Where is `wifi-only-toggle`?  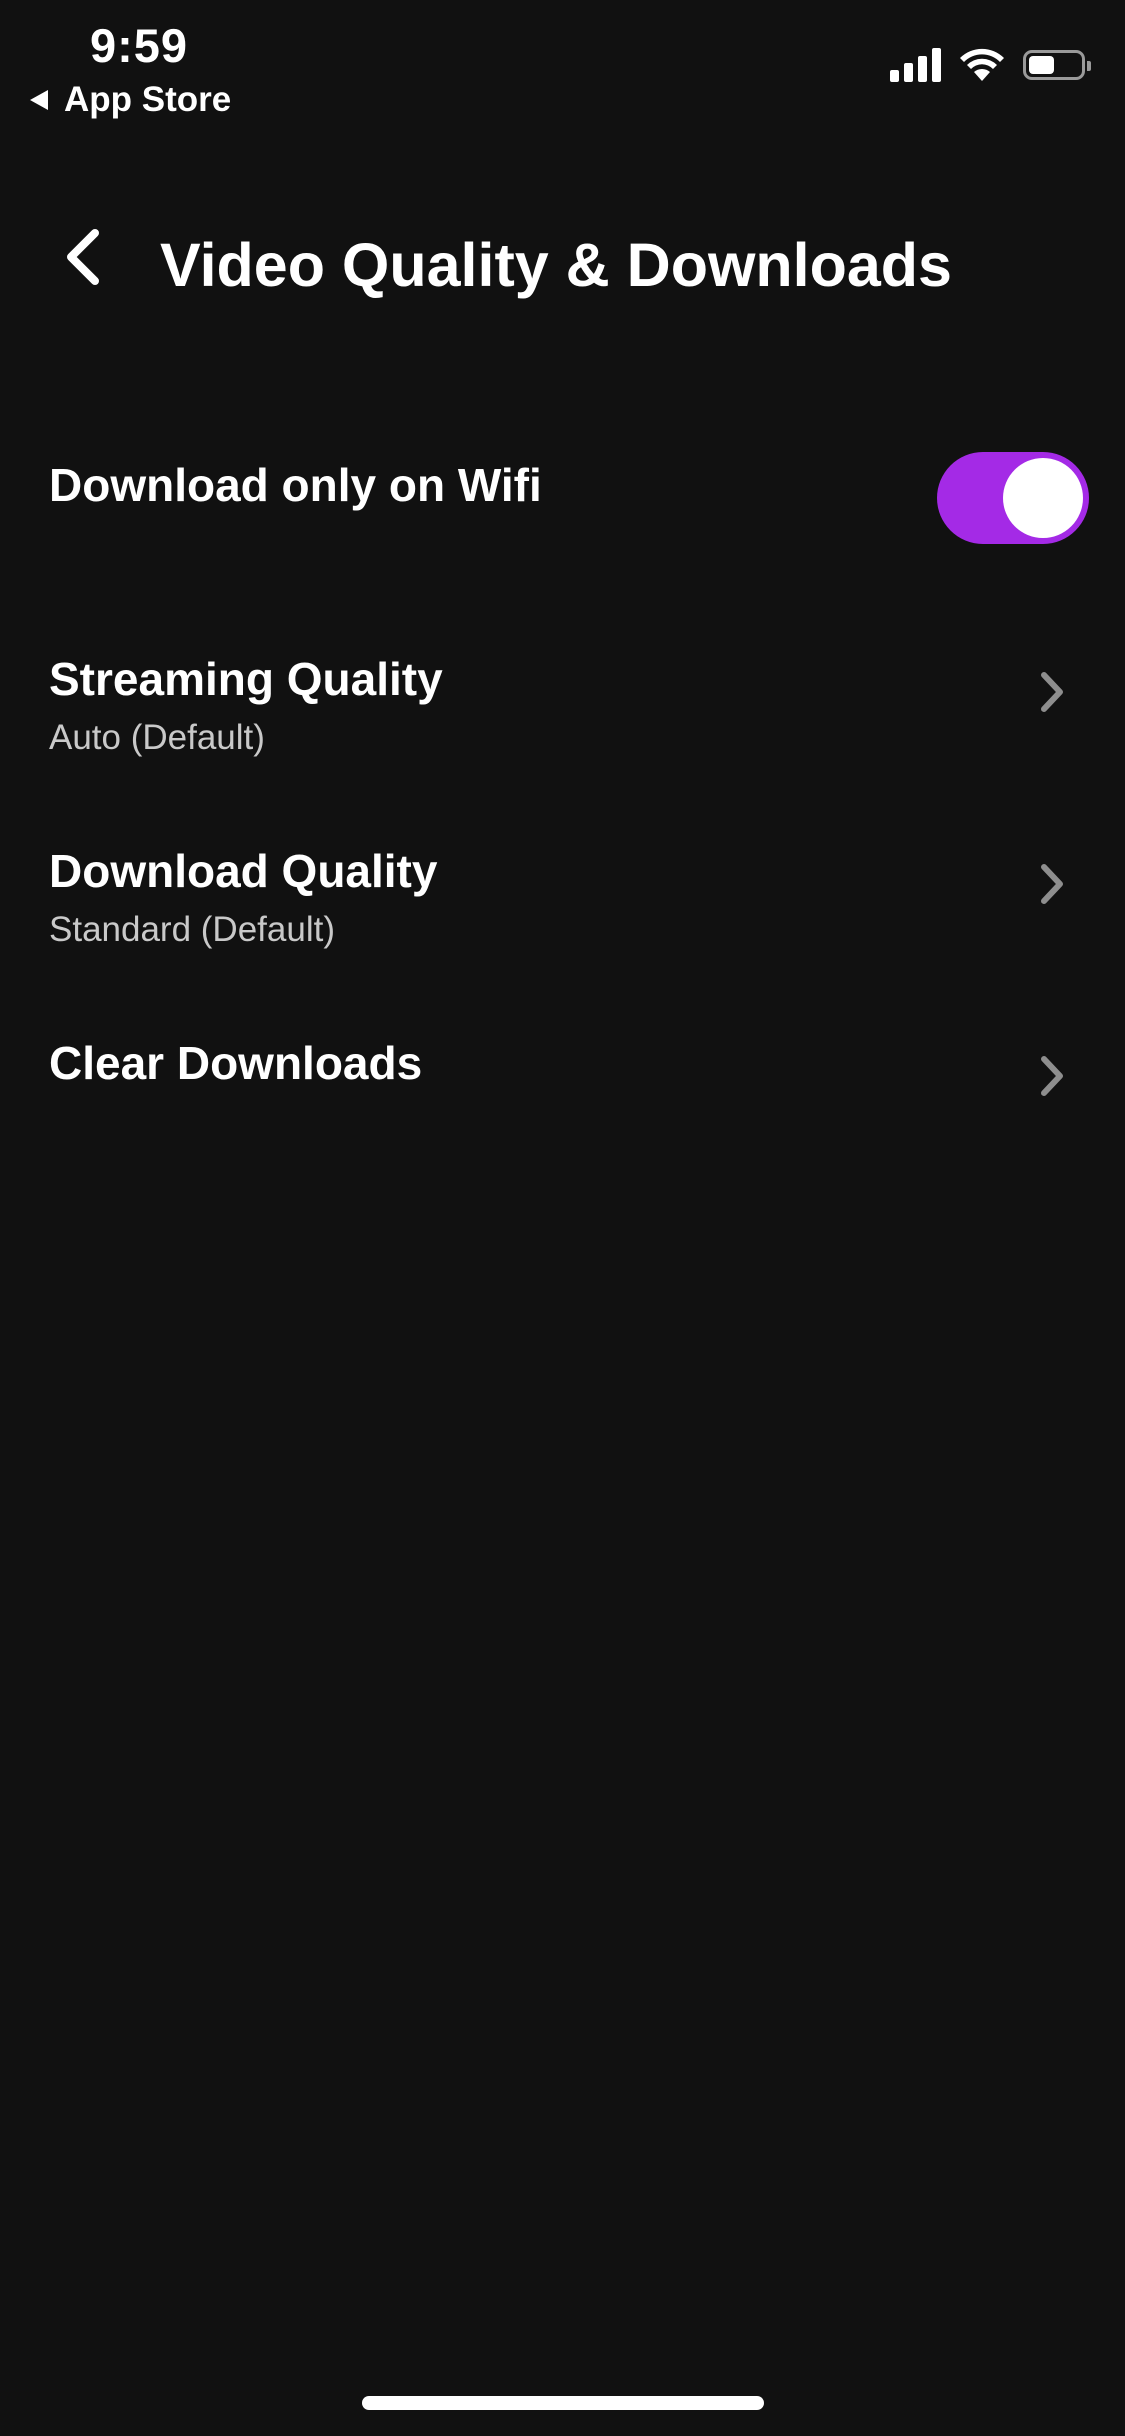 wifi-only-toggle is located at coordinates (1013, 498).